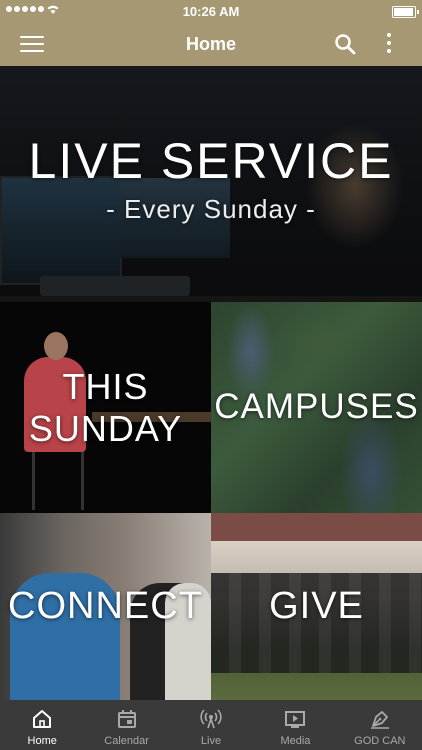 This screenshot has height=750, width=422. Describe the element at coordinates (42, 741) in the screenshot. I see `tab-label: Home` at that location.